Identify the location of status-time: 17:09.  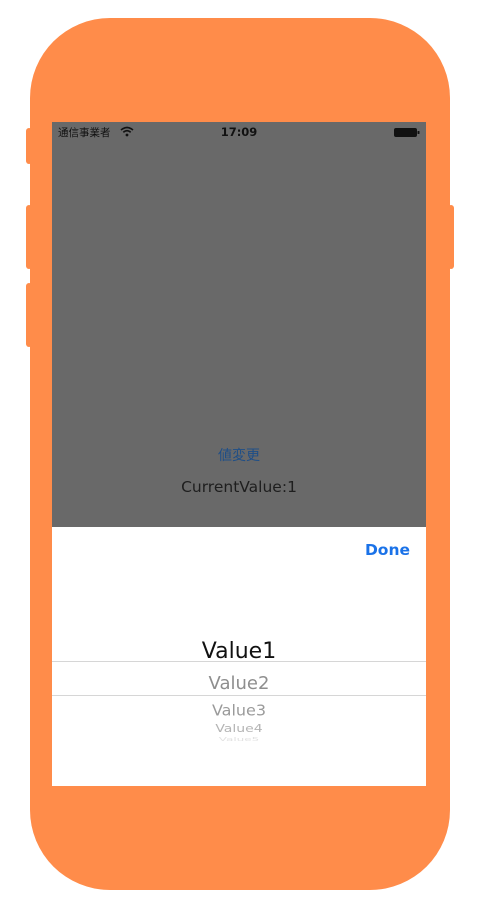
(239, 132).